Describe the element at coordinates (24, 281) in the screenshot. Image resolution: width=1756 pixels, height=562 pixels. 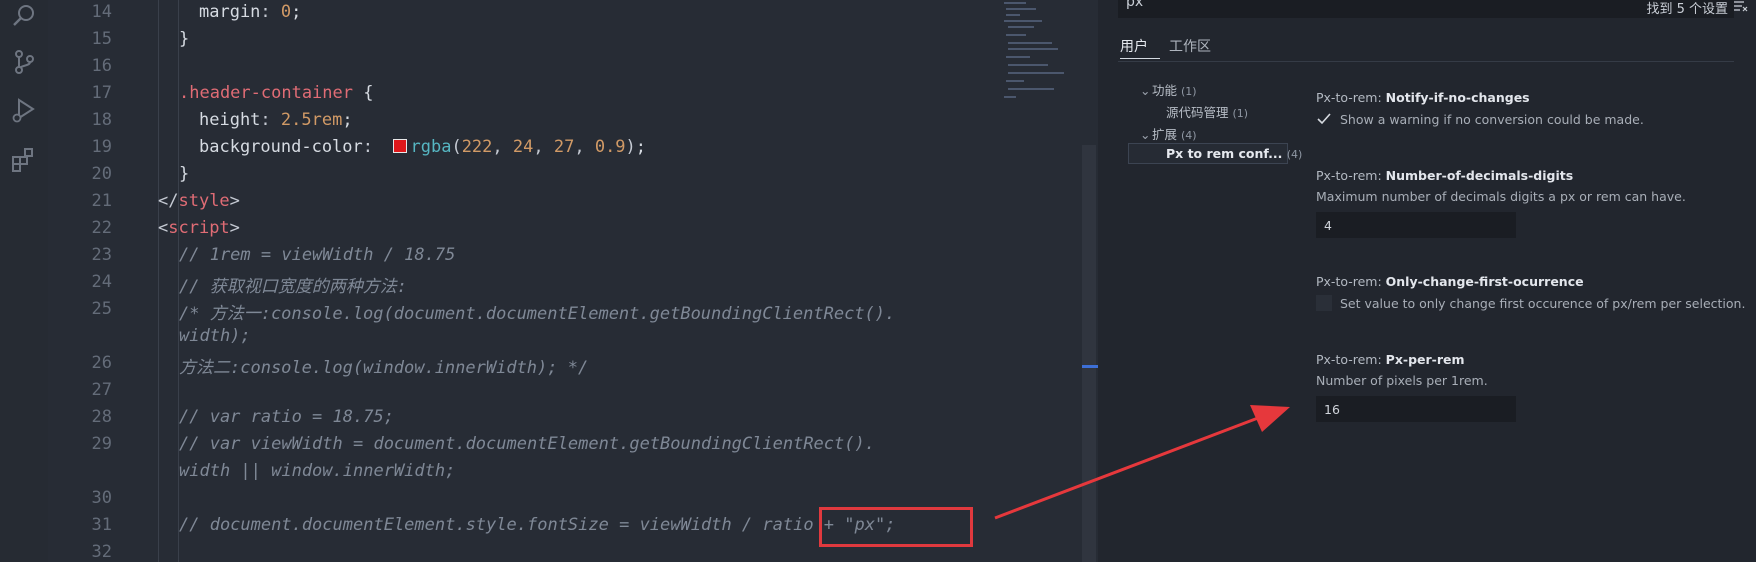
I see `activity-bar` at that location.